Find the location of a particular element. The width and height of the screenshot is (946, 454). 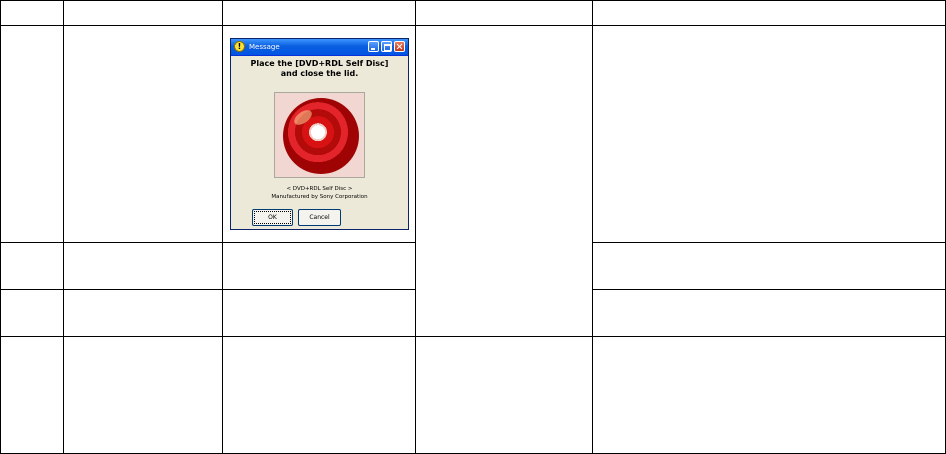

disc-image is located at coordinates (319, 135).